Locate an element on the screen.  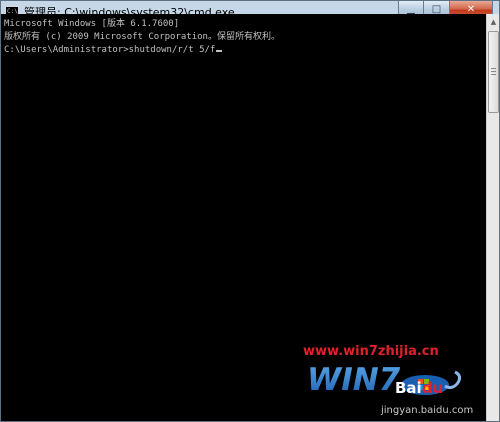
scroll-thumb is located at coordinates (493, 72).